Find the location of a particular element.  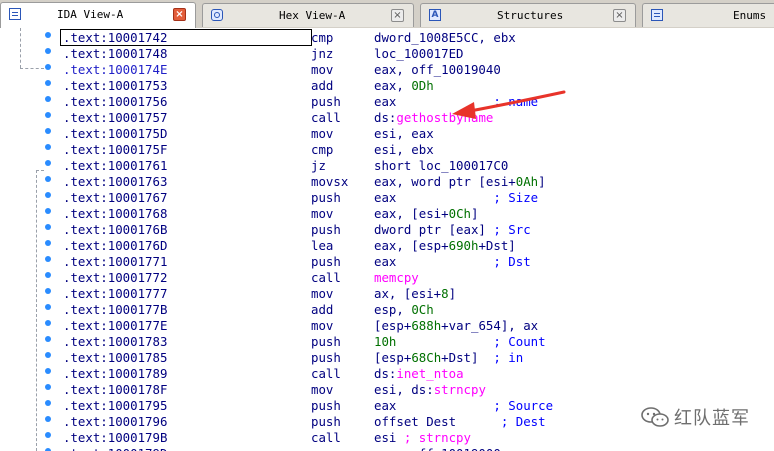

operand-text: eax is located at coordinates (434, 197).